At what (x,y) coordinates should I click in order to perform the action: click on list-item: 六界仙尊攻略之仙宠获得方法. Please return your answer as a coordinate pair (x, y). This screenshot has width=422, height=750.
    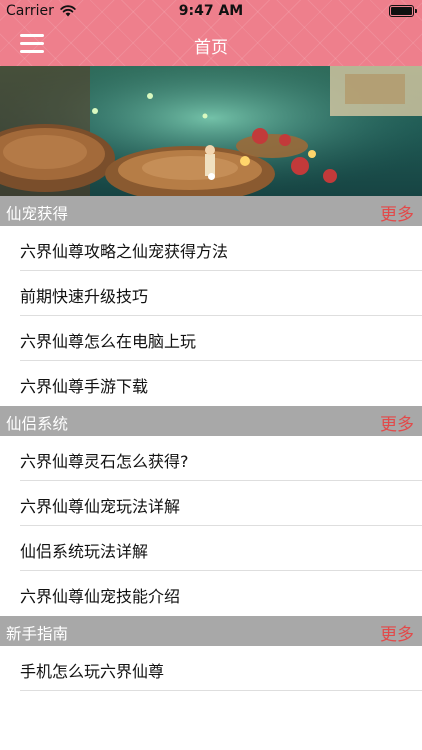
    Looking at the image, I should click on (211, 248).